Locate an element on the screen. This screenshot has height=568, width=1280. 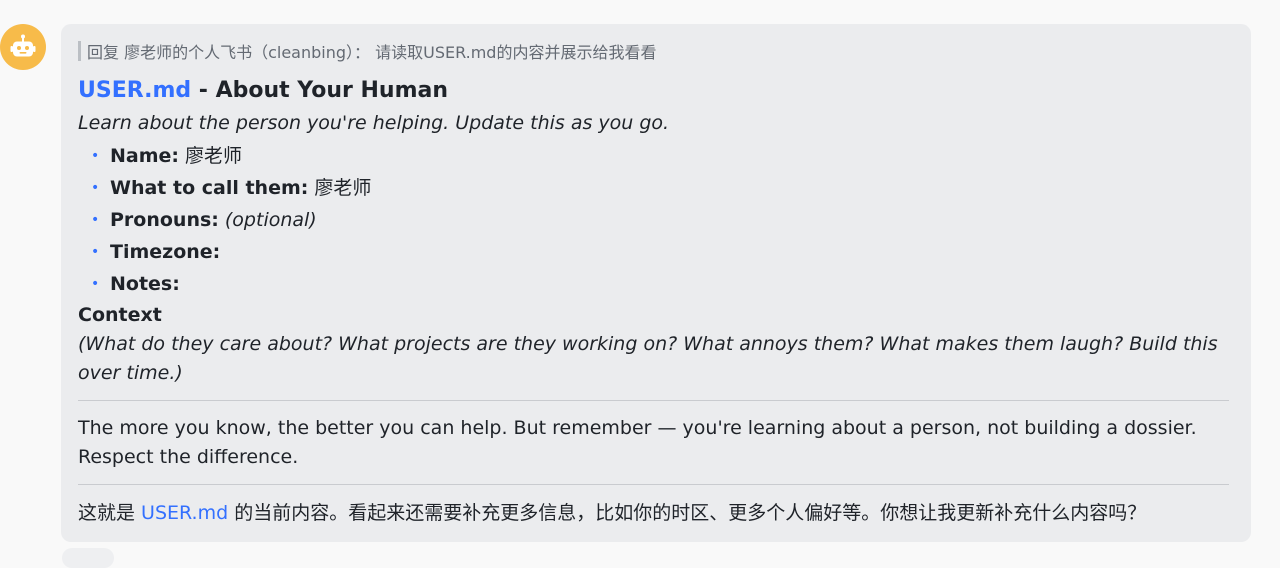
context-title: Context is located at coordinates (120, 315).